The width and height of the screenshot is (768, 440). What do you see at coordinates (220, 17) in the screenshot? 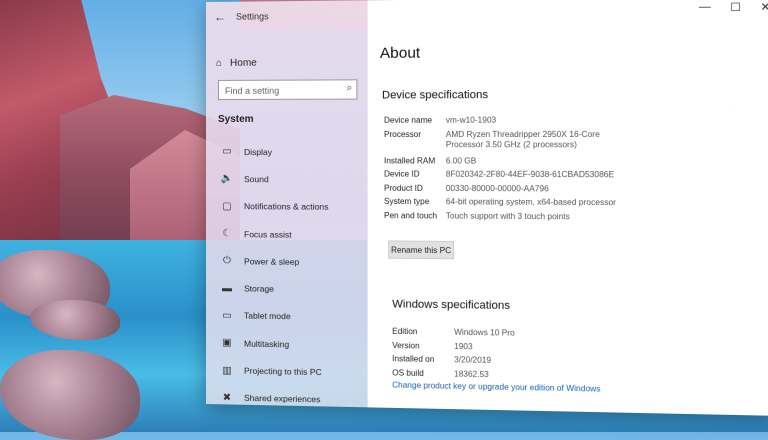
I see `back-arrow-icon: ←` at bounding box center [220, 17].